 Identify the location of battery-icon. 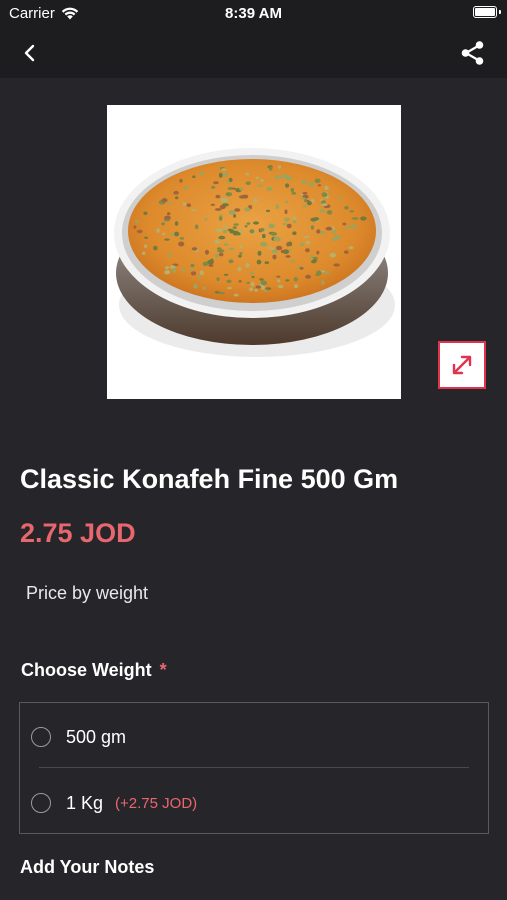
(487, 12).